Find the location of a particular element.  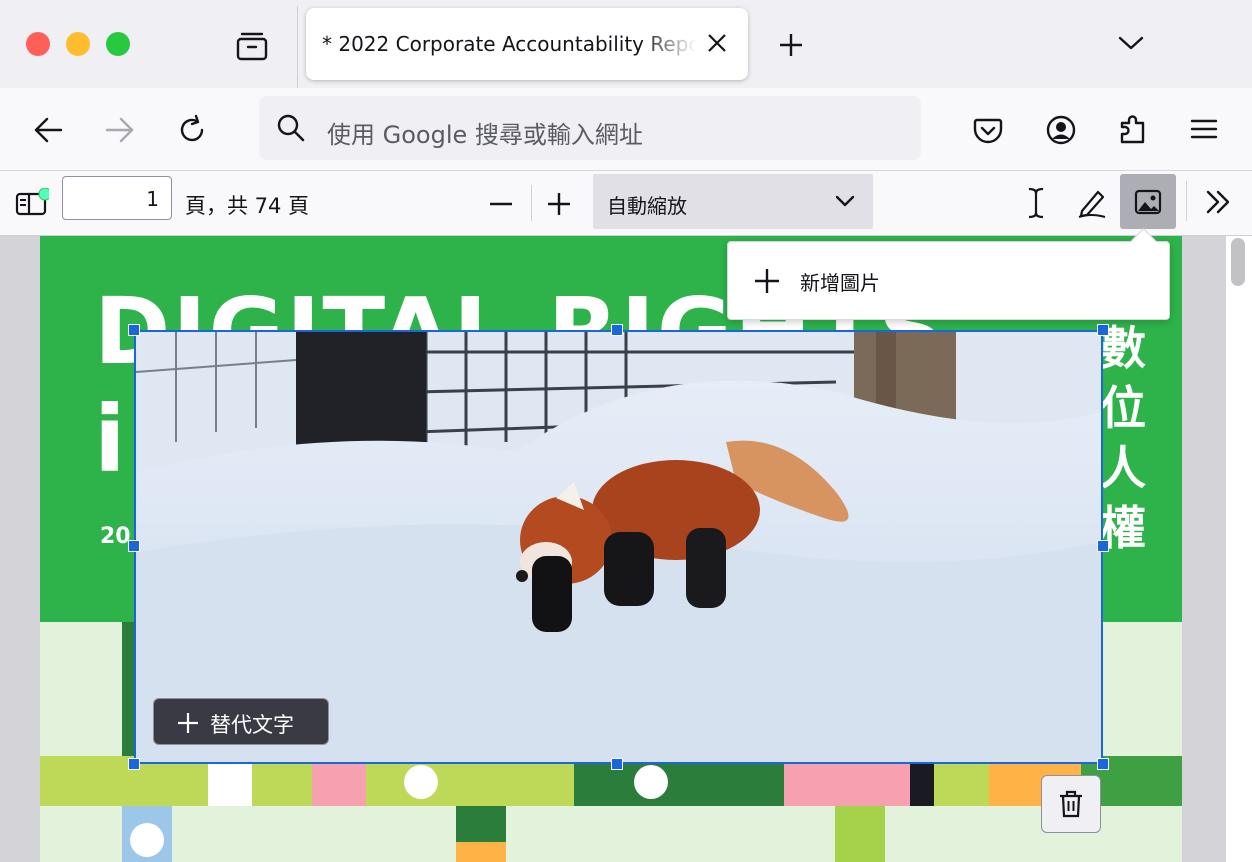

navigation-toolbar: 使用 Google 搜尋或輸入網址 is located at coordinates (626, 129).